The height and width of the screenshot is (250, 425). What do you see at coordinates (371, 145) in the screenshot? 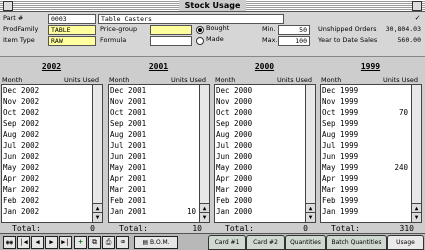
I see `list-item: Jul 1999` at bounding box center [371, 145].